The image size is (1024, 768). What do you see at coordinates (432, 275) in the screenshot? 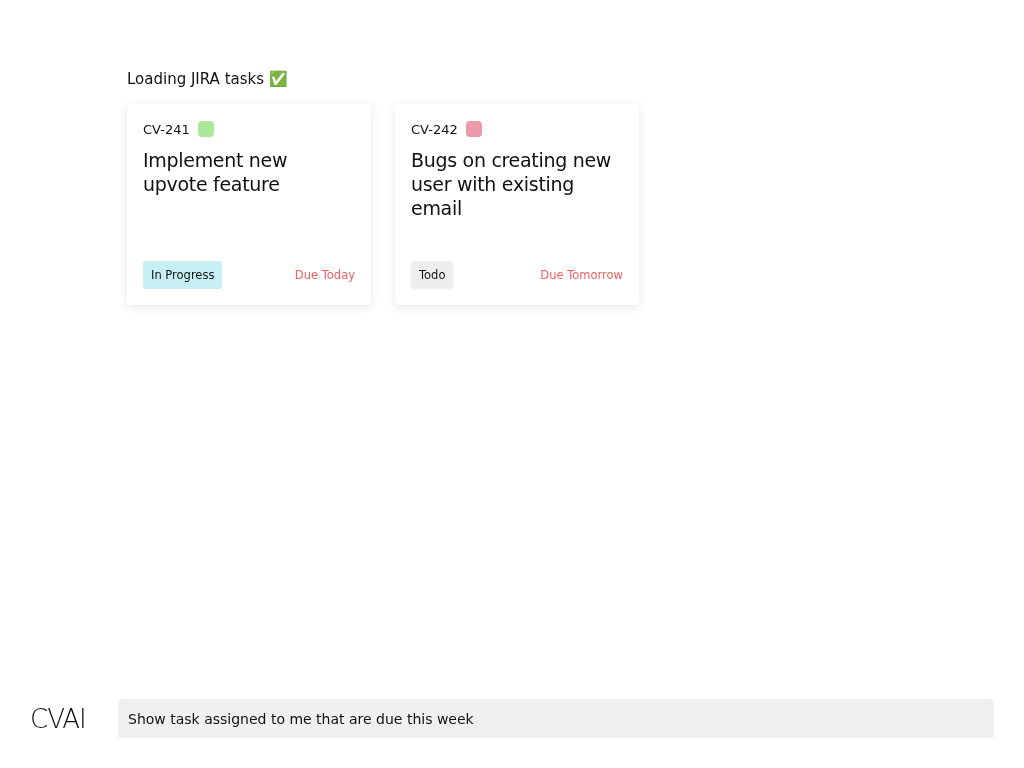
I see `status-tag: Todo` at bounding box center [432, 275].